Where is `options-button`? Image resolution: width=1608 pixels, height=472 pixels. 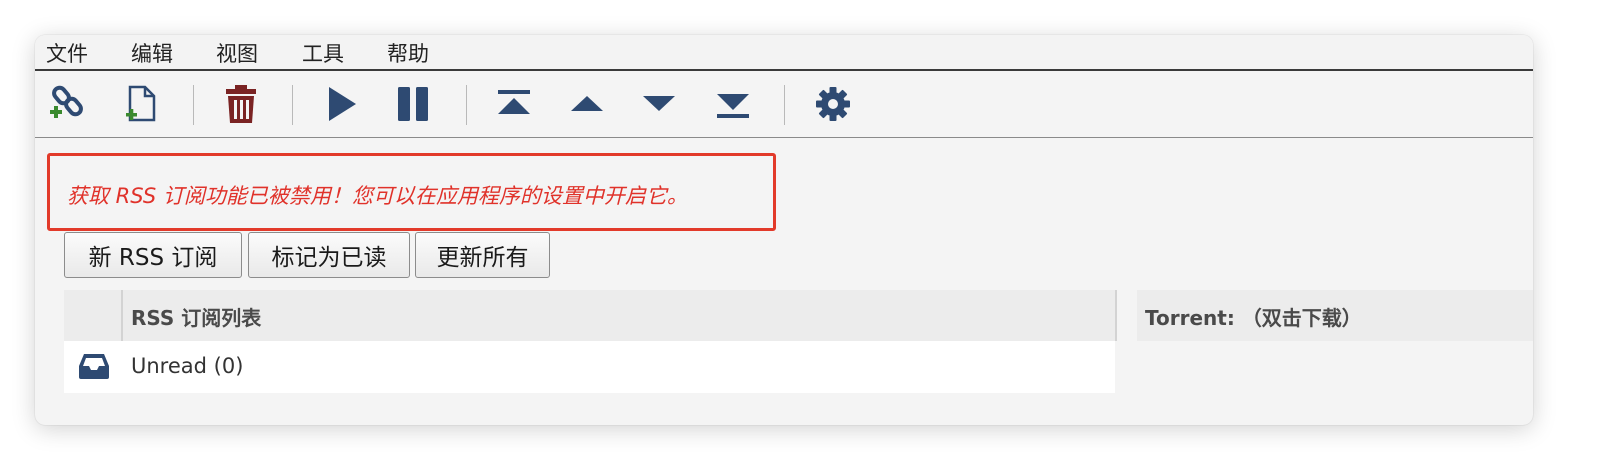
options-button is located at coordinates (833, 104).